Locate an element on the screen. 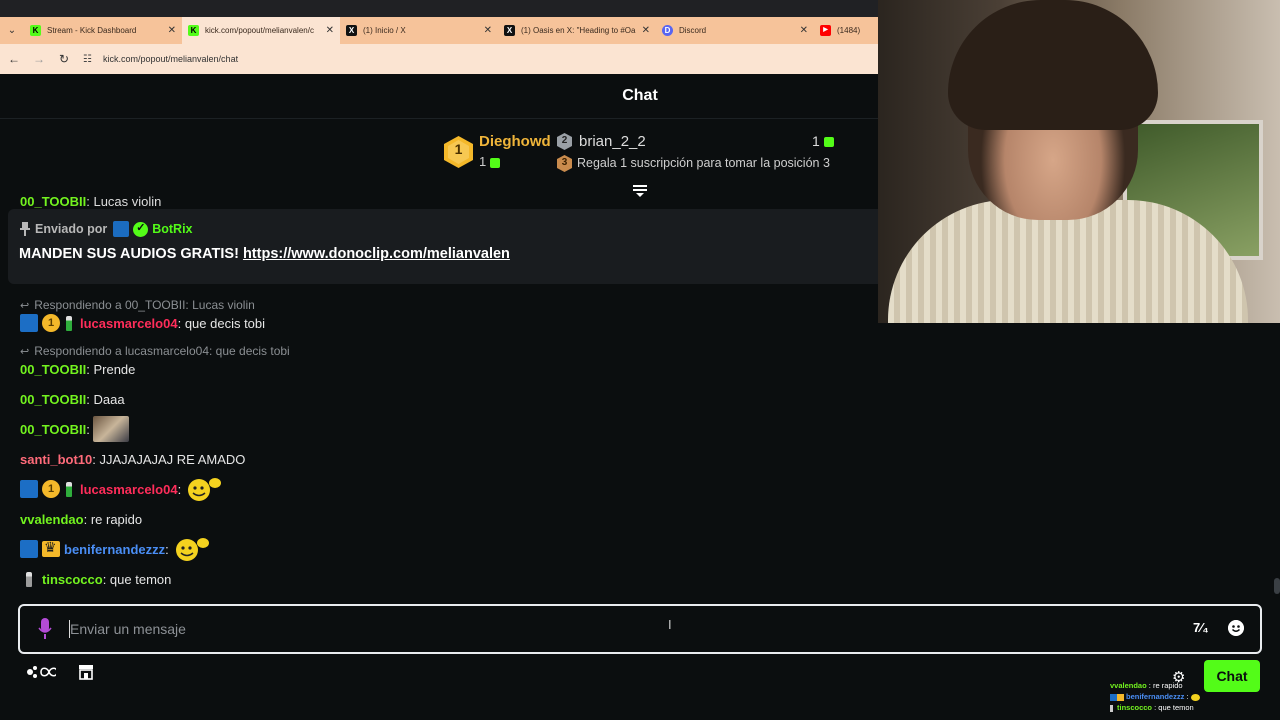 This screenshot has width=1280, height=720. rank-3-number: 3 is located at coordinates (564, 162).